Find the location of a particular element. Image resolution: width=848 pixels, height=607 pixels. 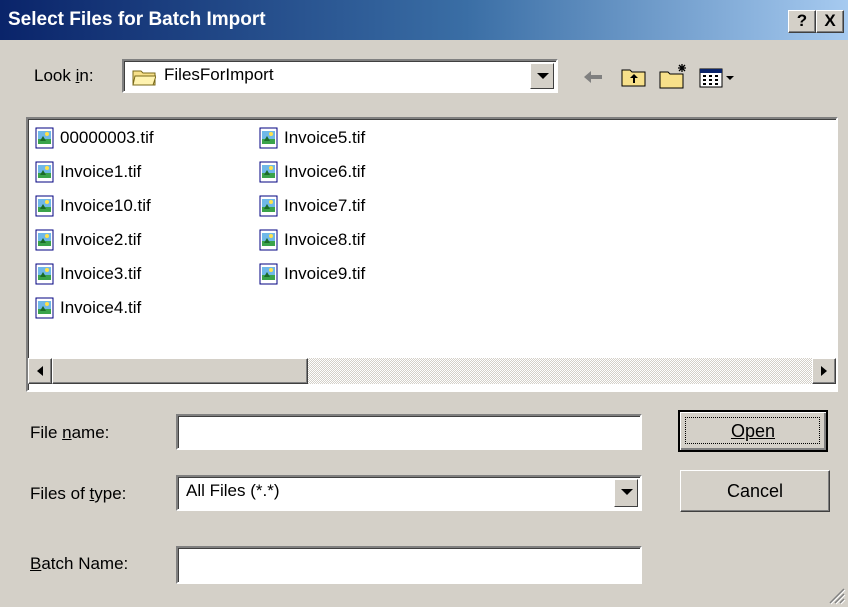

look-in-value: FilesForImport is located at coordinates (219, 74).